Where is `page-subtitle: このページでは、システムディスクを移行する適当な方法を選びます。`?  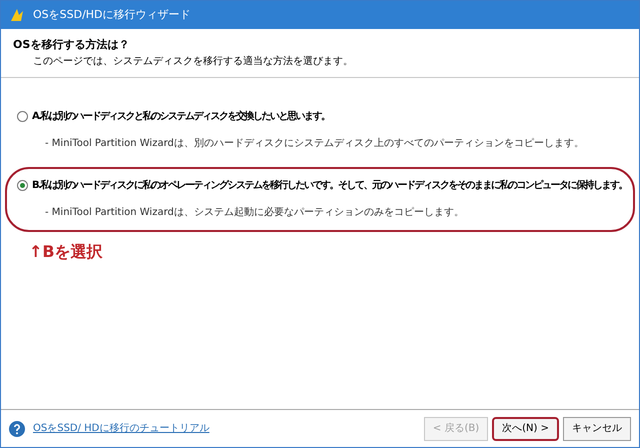 page-subtitle: このページでは、システムディスクを移行する適当な方法を選びます。 is located at coordinates (193, 61).